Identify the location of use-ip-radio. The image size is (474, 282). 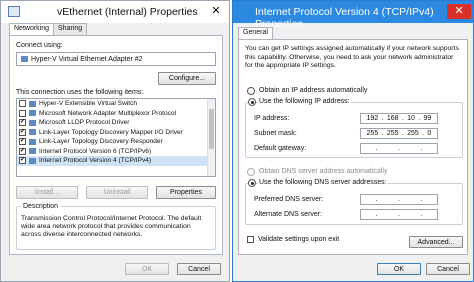
(252, 102).